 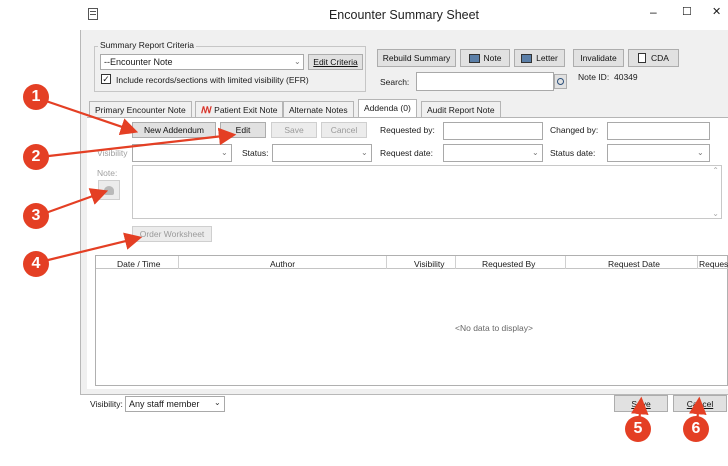 What do you see at coordinates (36, 157) in the screenshot?
I see `callout-2: 2` at bounding box center [36, 157].